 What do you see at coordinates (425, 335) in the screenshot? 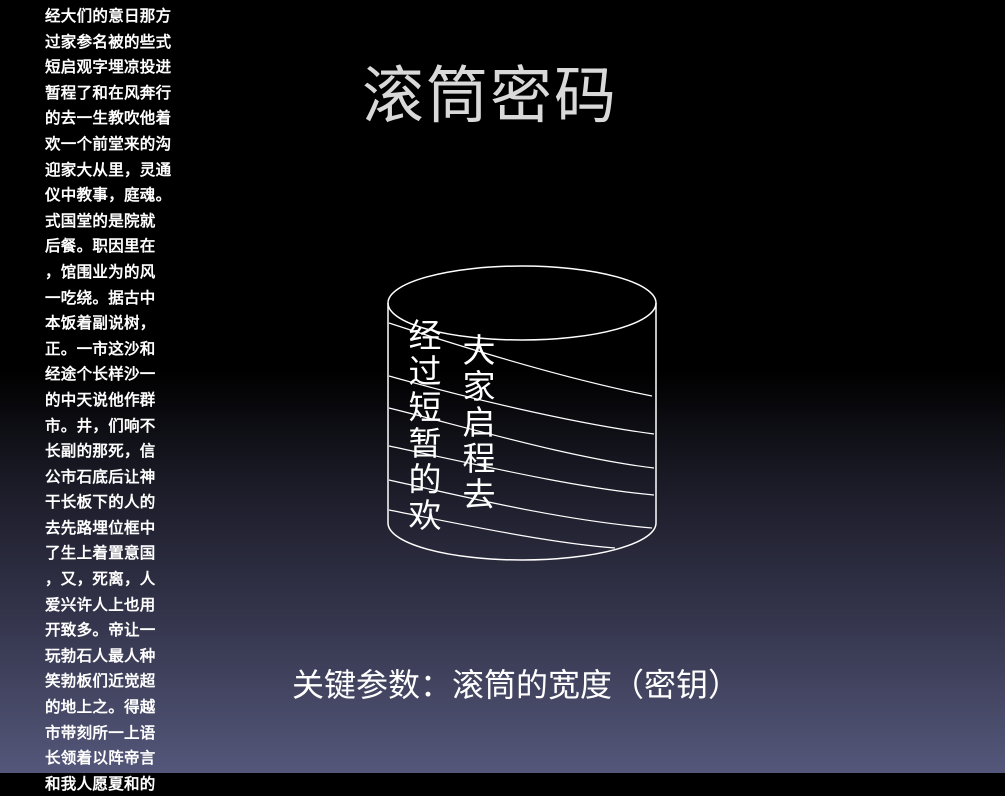
I see `scytale-char: 经` at bounding box center [425, 335].